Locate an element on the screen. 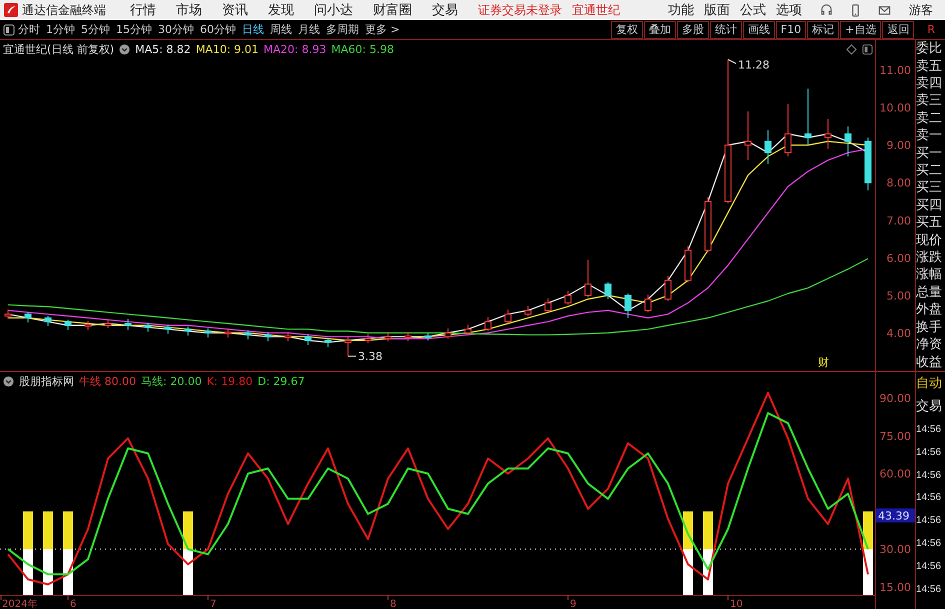 The image size is (945, 609). period-tab: 5分钟 is located at coordinates (95, 29).